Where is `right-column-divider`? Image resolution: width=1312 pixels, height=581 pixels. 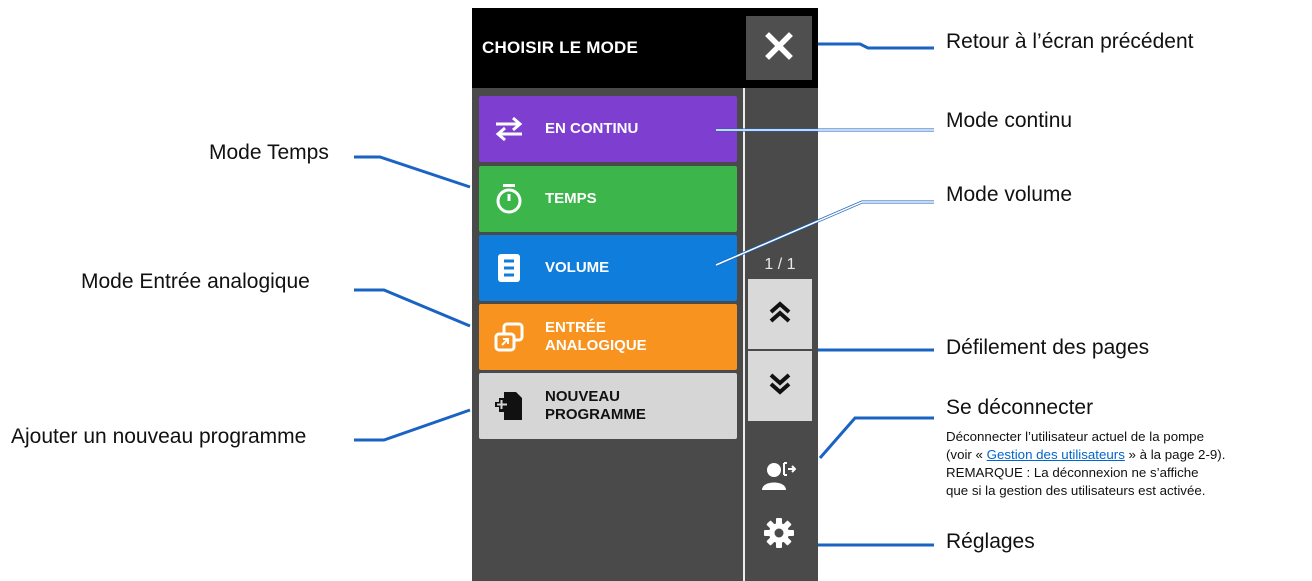 right-column-divider is located at coordinates (744, 334).